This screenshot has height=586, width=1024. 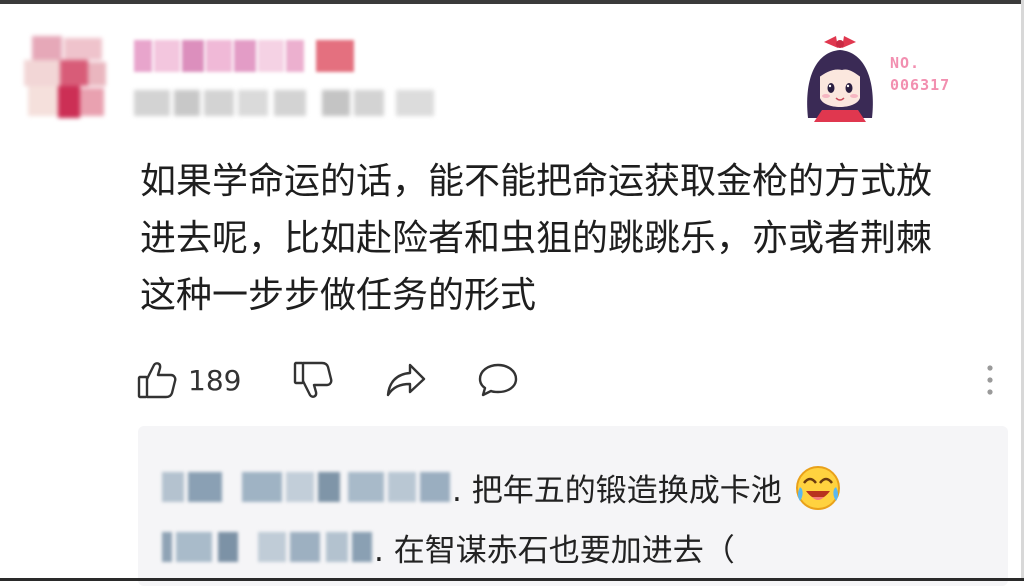 What do you see at coordinates (920, 74) in the screenshot?
I see `badge-number: NO. 006317` at bounding box center [920, 74].